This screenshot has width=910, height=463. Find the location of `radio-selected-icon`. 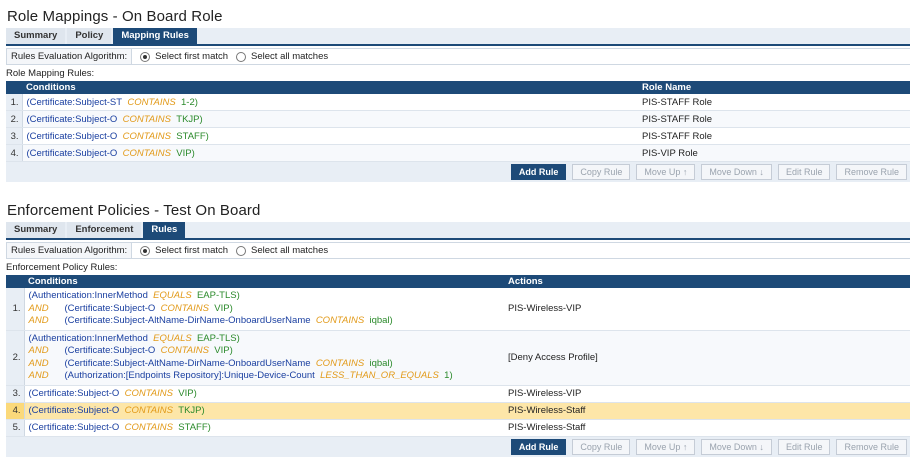

radio-selected-icon is located at coordinates (145, 250).